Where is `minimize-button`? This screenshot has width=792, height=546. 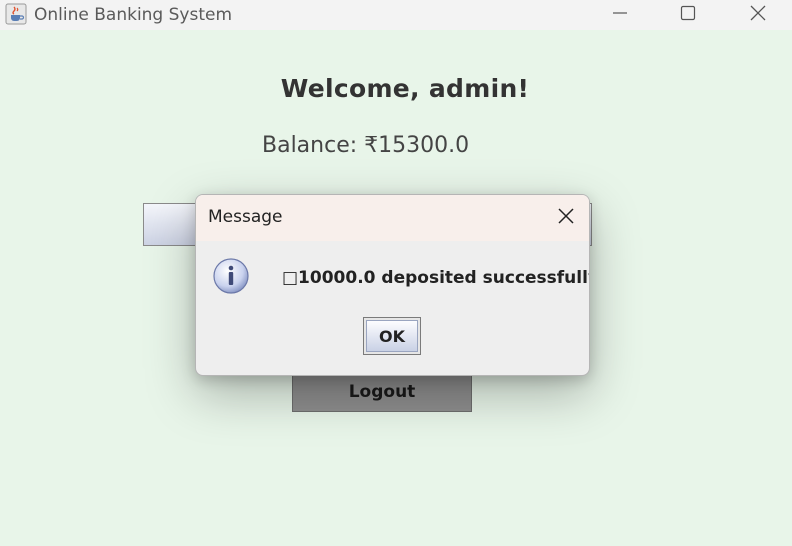 minimize-button is located at coordinates (620, 15).